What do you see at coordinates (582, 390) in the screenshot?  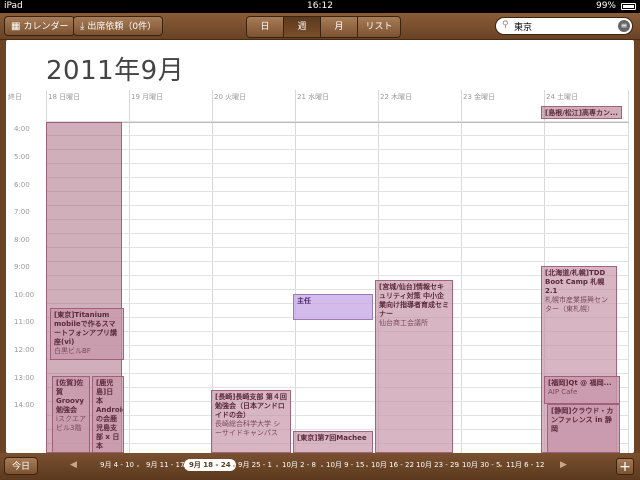 I see `event-fukuoka-qt: [福岡]Qt @ 福岡... AIP Cafe` at bounding box center [582, 390].